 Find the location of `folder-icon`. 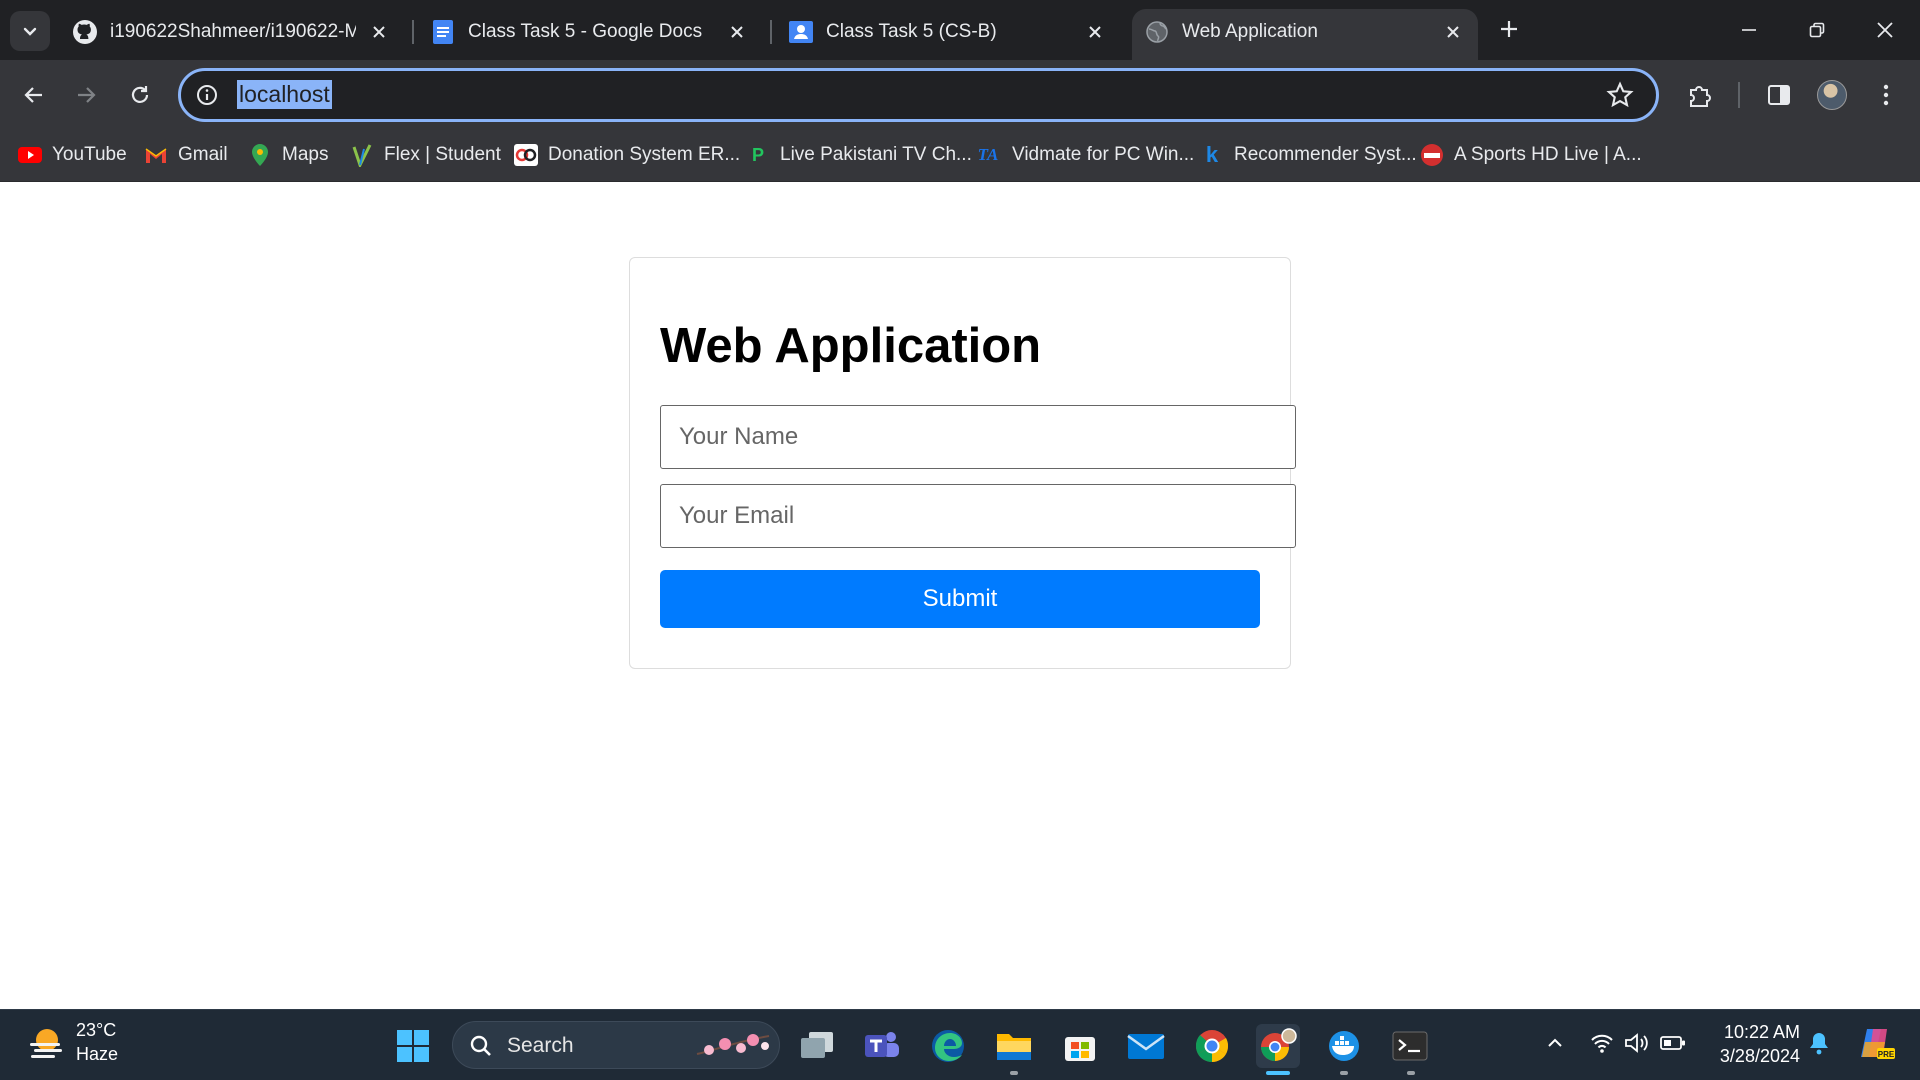

folder-icon is located at coordinates (1014, 1047).